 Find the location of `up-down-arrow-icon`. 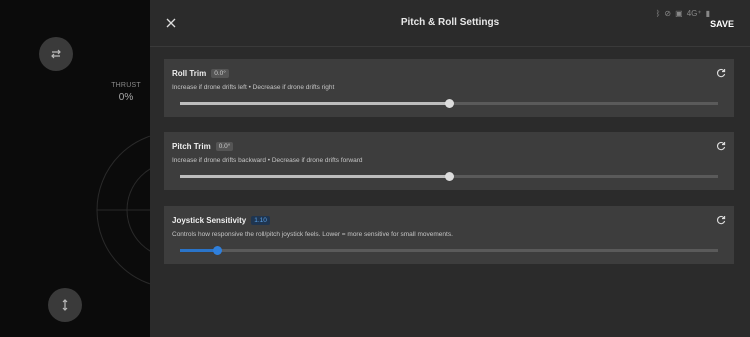

up-down-arrow-icon is located at coordinates (65, 305).